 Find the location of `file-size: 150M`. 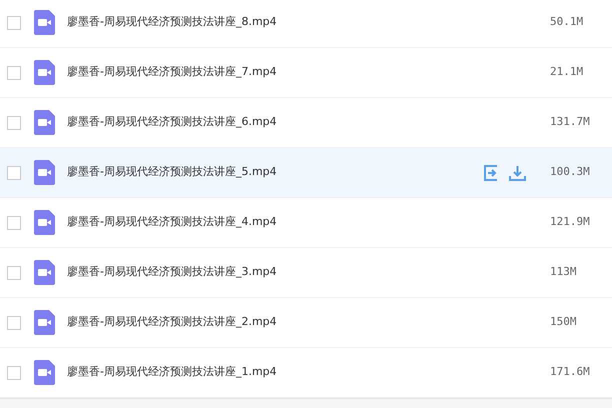

file-size: 150M is located at coordinates (564, 322).